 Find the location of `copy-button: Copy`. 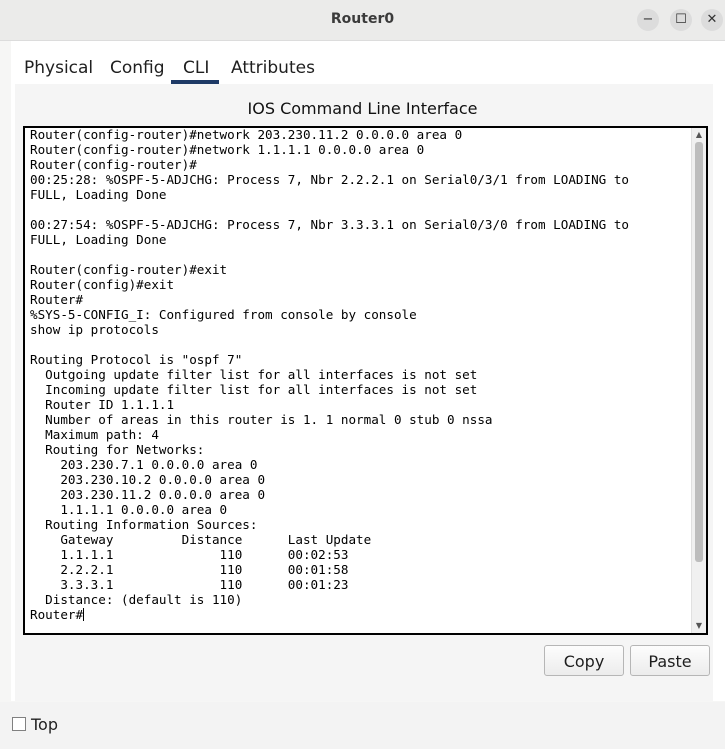

copy-button: Copy is located at coordinates (584, 660).